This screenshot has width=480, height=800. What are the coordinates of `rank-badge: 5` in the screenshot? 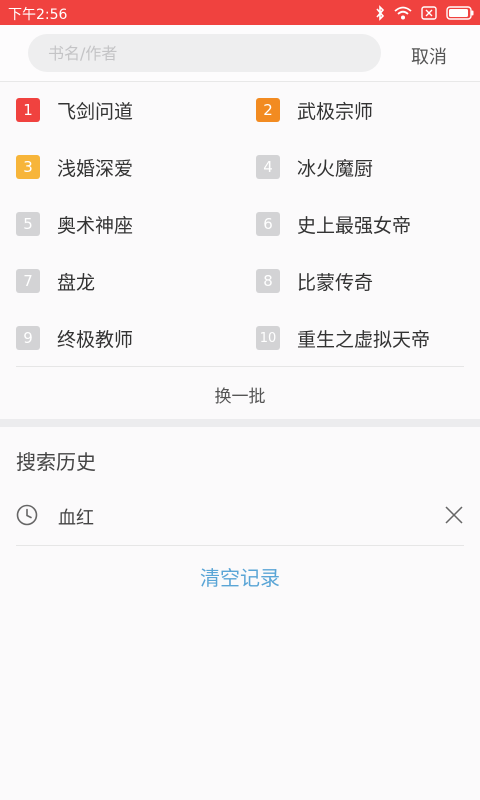 It's located at (28, 224).